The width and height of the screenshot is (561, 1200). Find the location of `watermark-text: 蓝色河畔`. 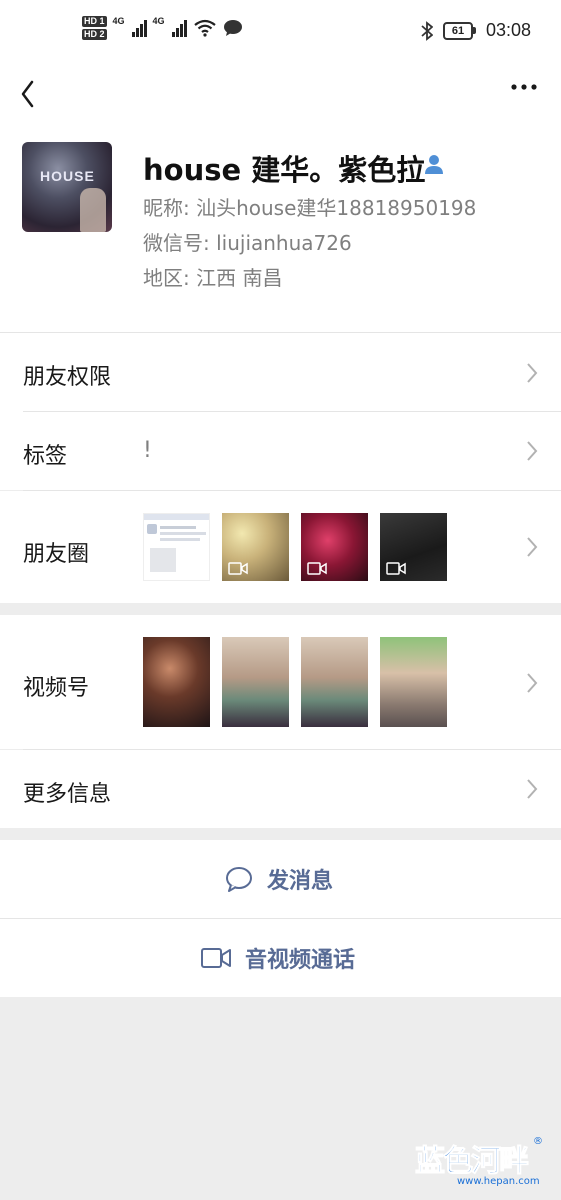

watermark-text: 蓝色河畔 is located at coordinates (472, 1162).